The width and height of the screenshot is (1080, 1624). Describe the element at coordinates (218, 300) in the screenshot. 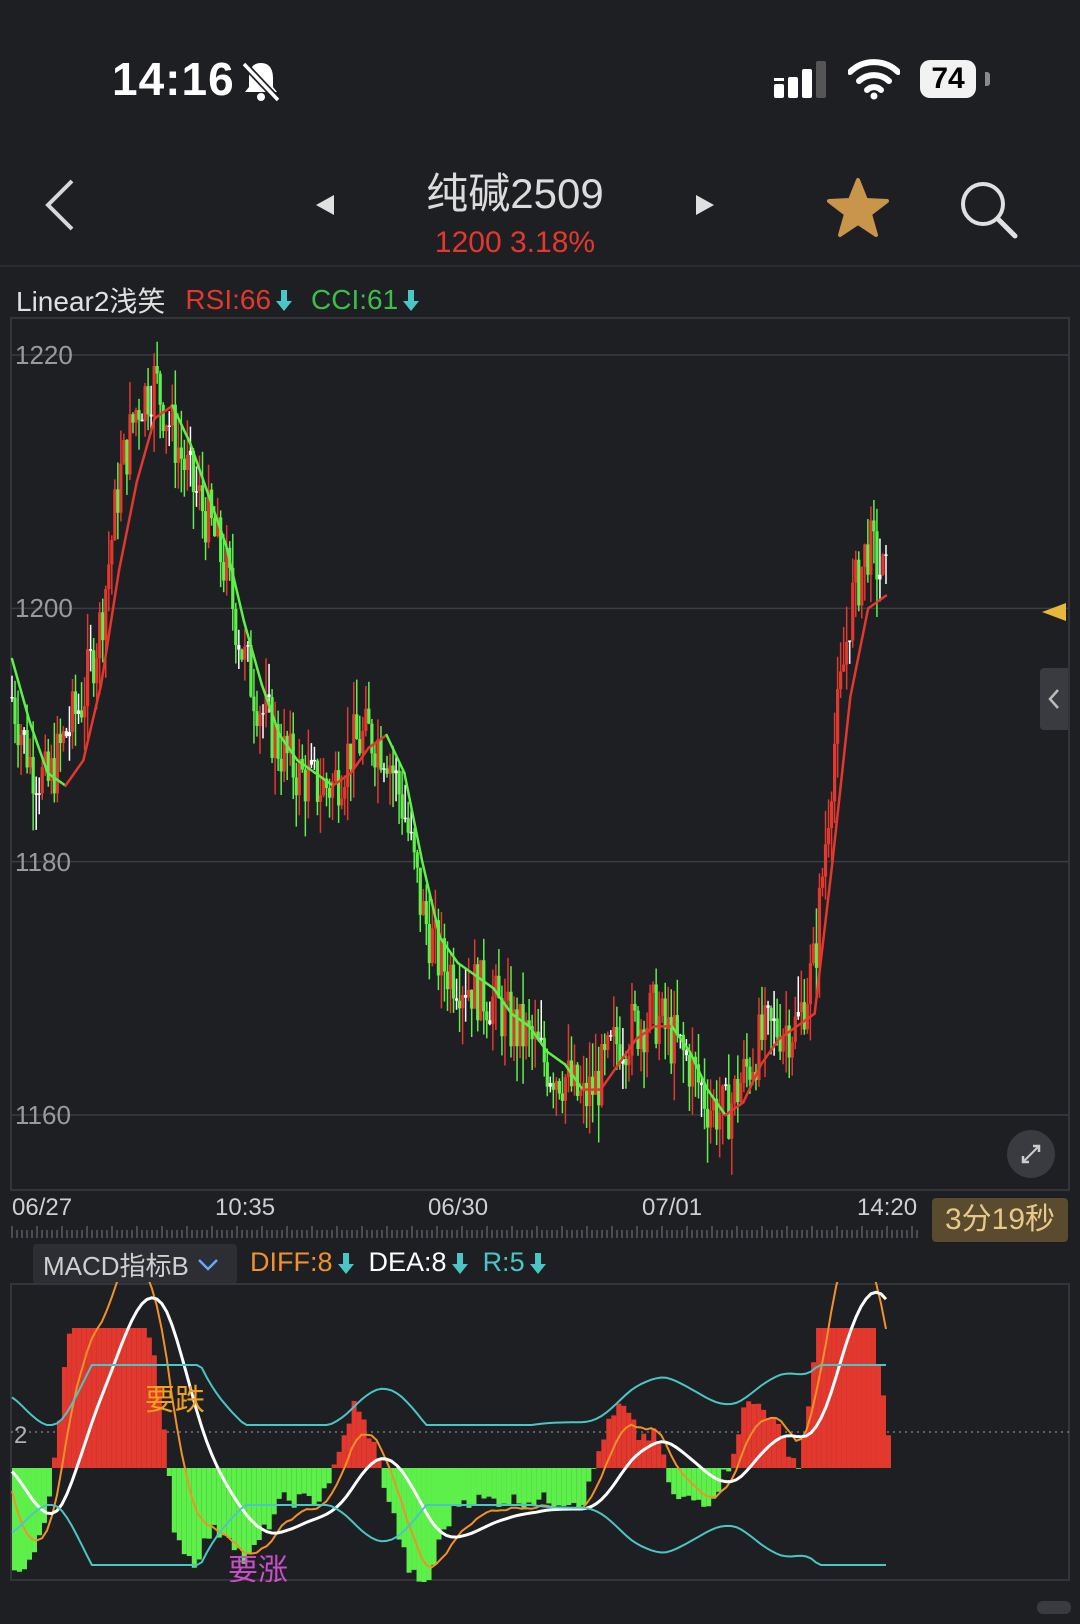

I see `indicator-header: Linear2浅笑 RSI:66 CCI:61` at that location.